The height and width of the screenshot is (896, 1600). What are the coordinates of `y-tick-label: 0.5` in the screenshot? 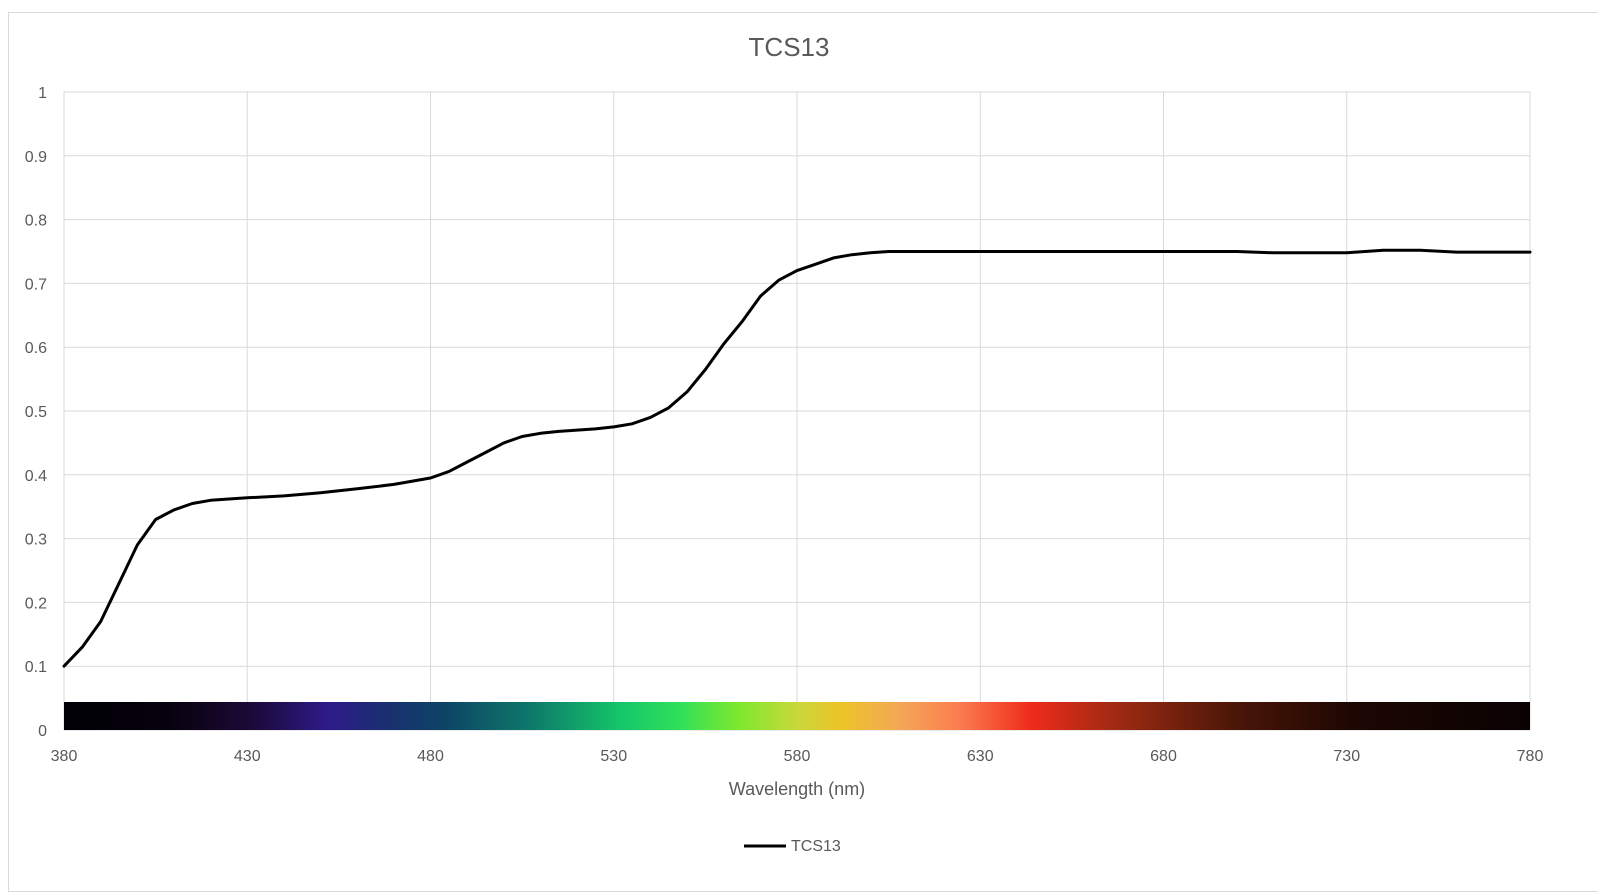 It's located at (36, 412).